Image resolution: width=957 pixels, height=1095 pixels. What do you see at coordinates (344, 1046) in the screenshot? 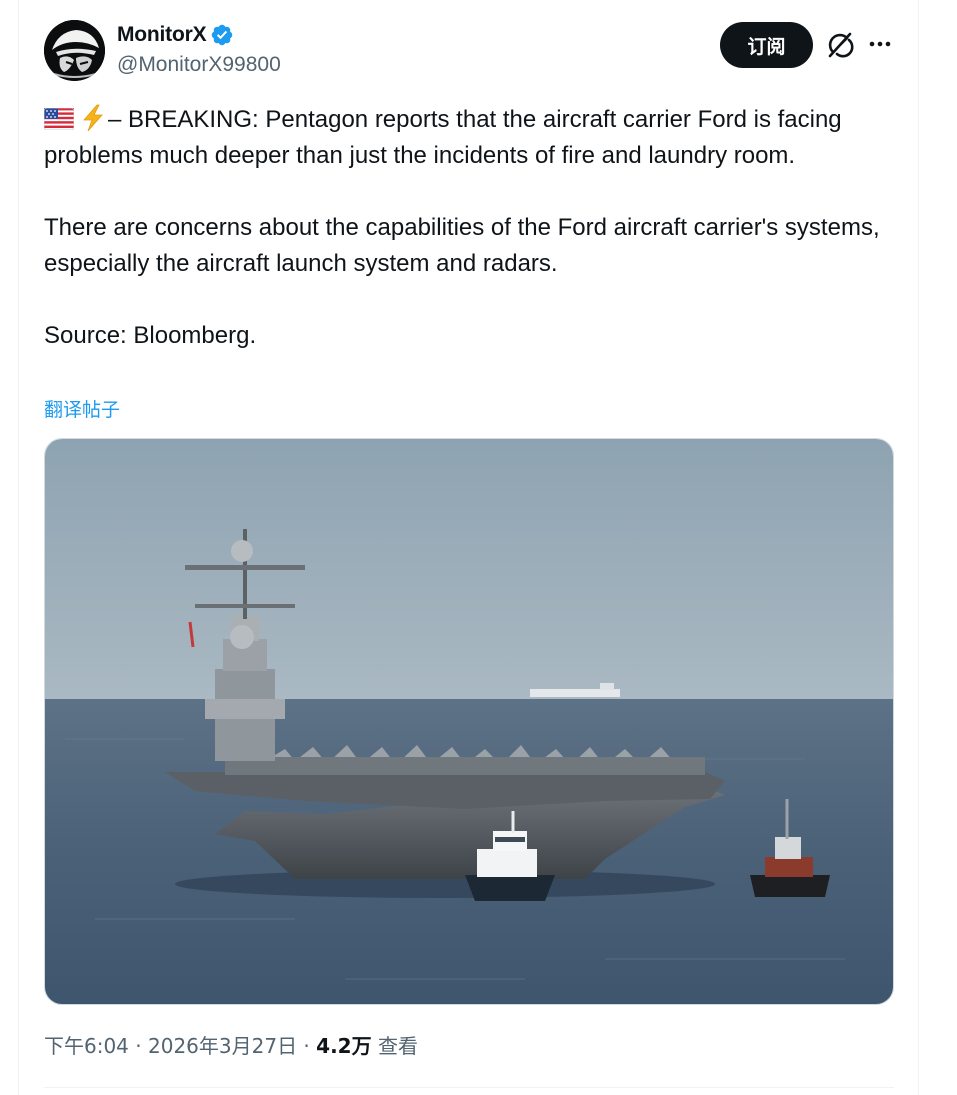
I see `views-count: 4.2万` at bounding box center [344, 1046].